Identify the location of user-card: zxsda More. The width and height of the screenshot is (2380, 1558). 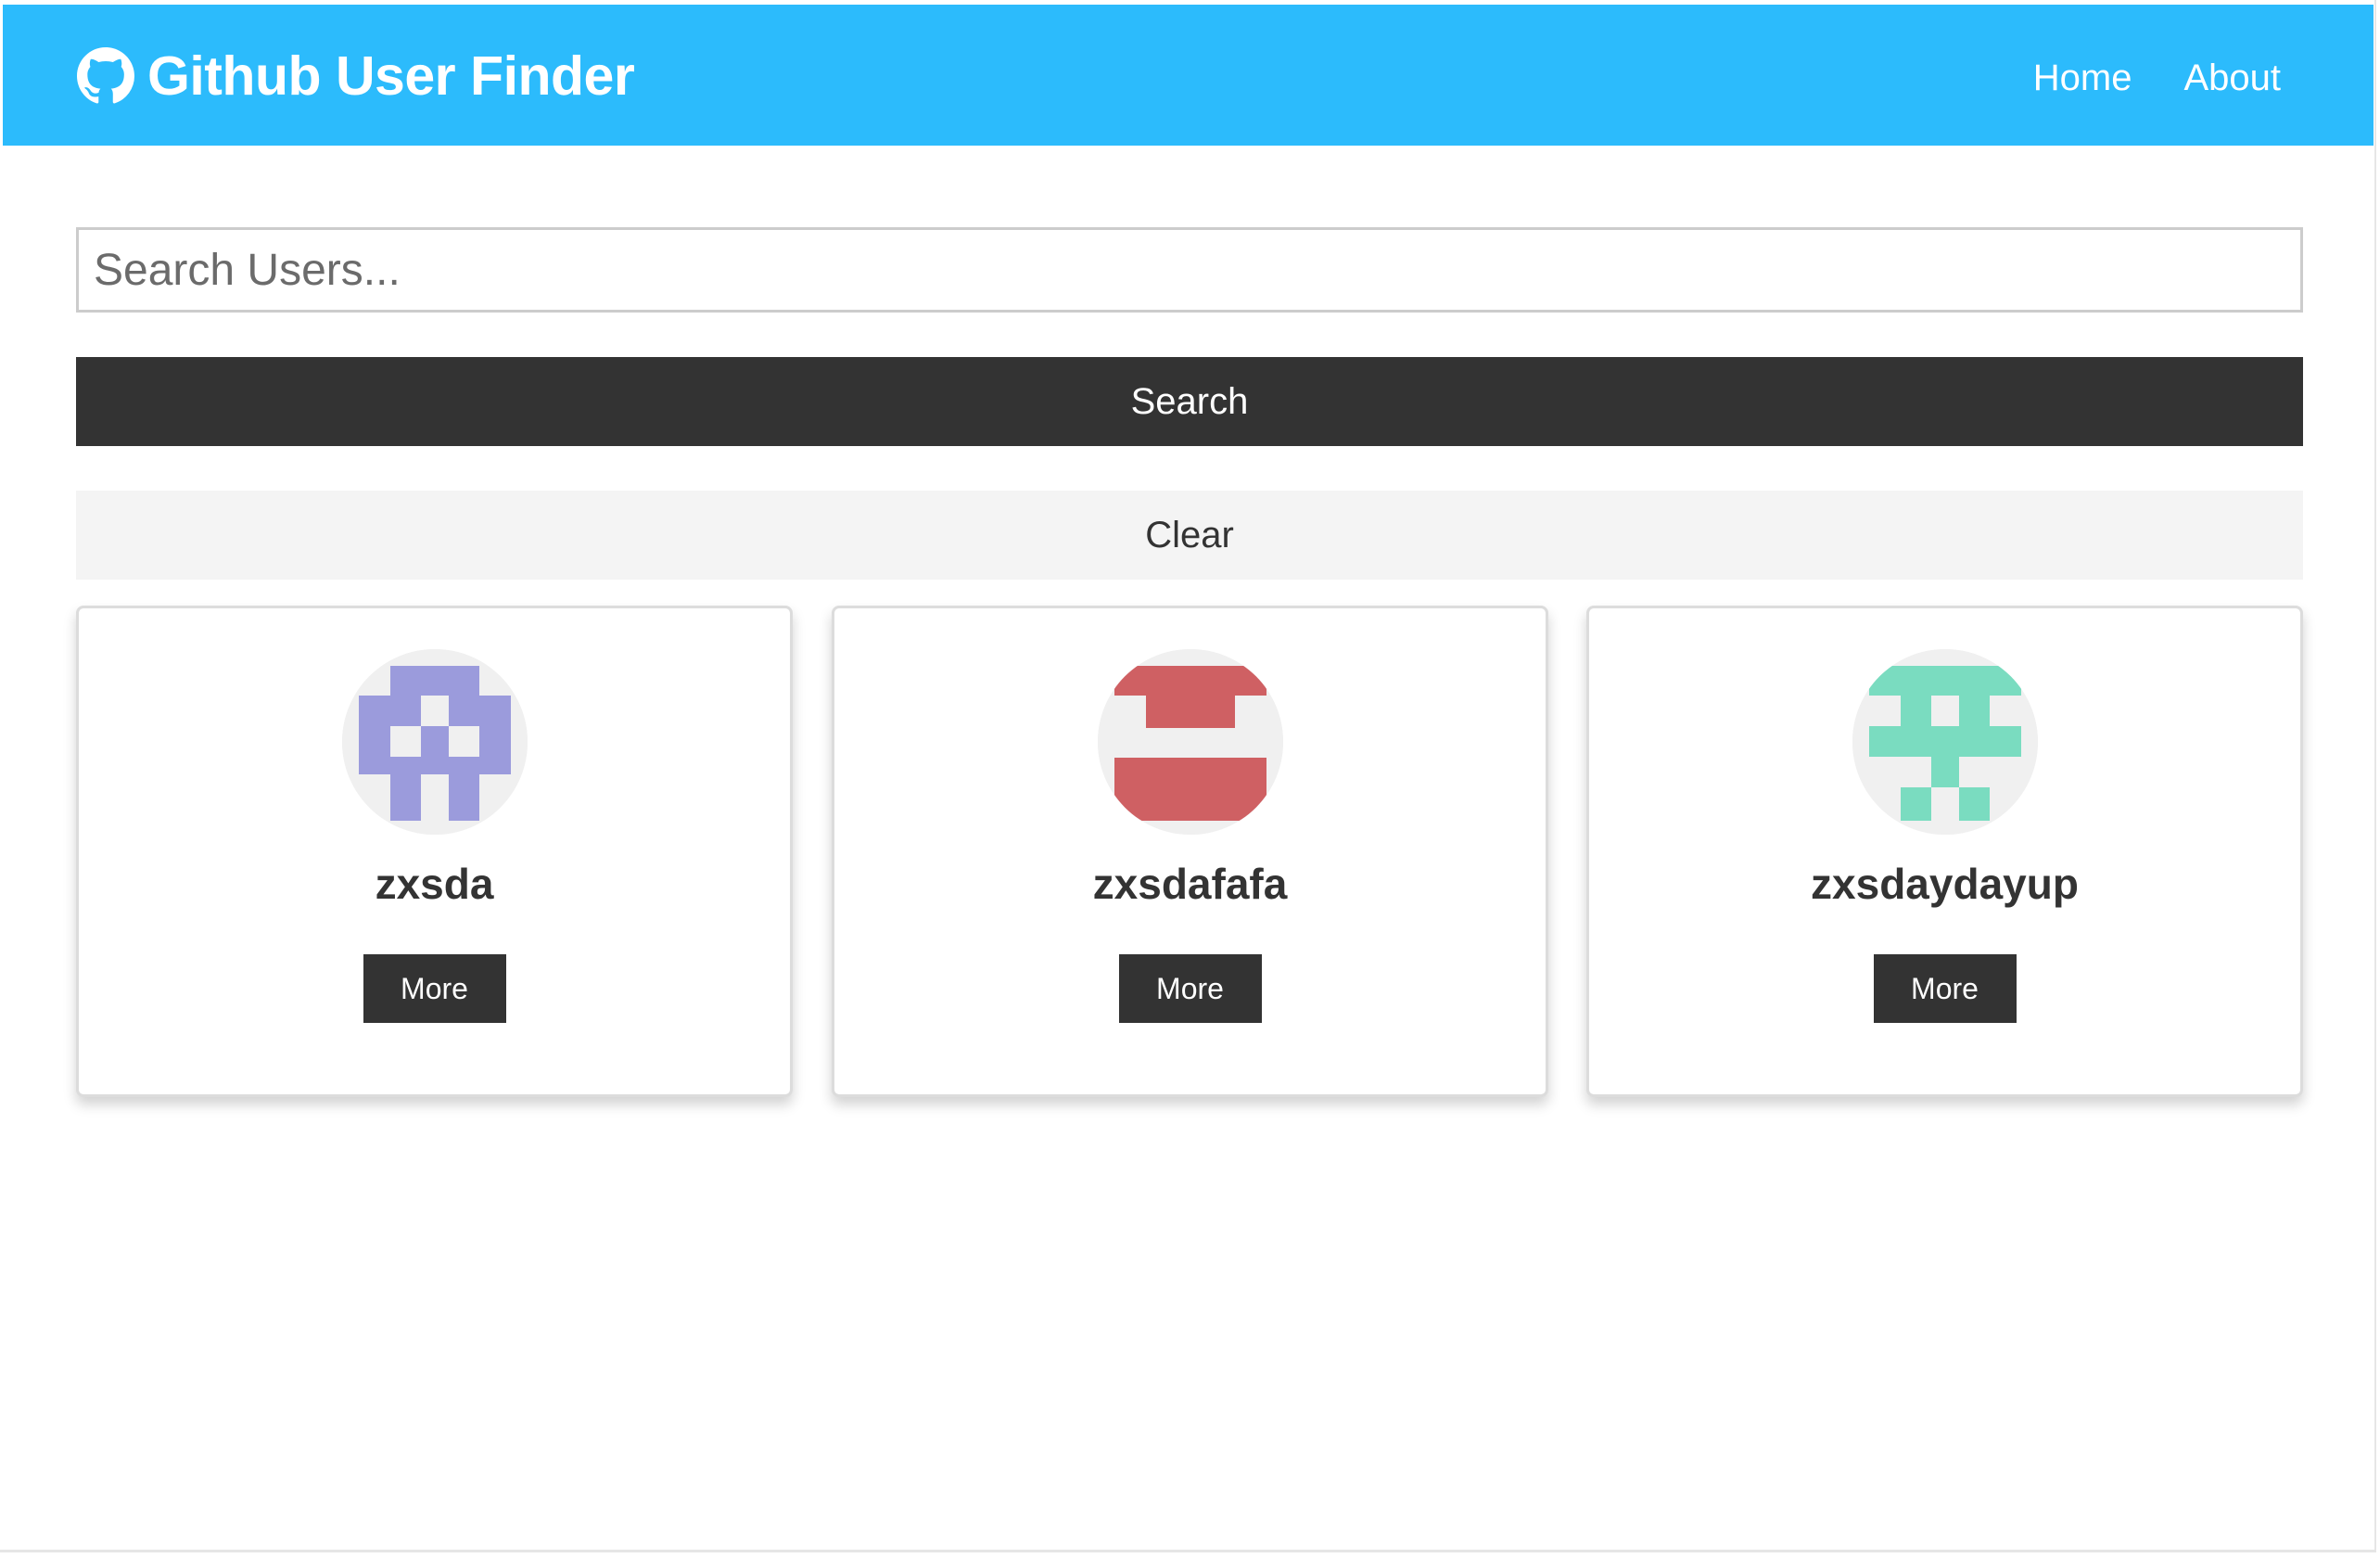
(434, 851).